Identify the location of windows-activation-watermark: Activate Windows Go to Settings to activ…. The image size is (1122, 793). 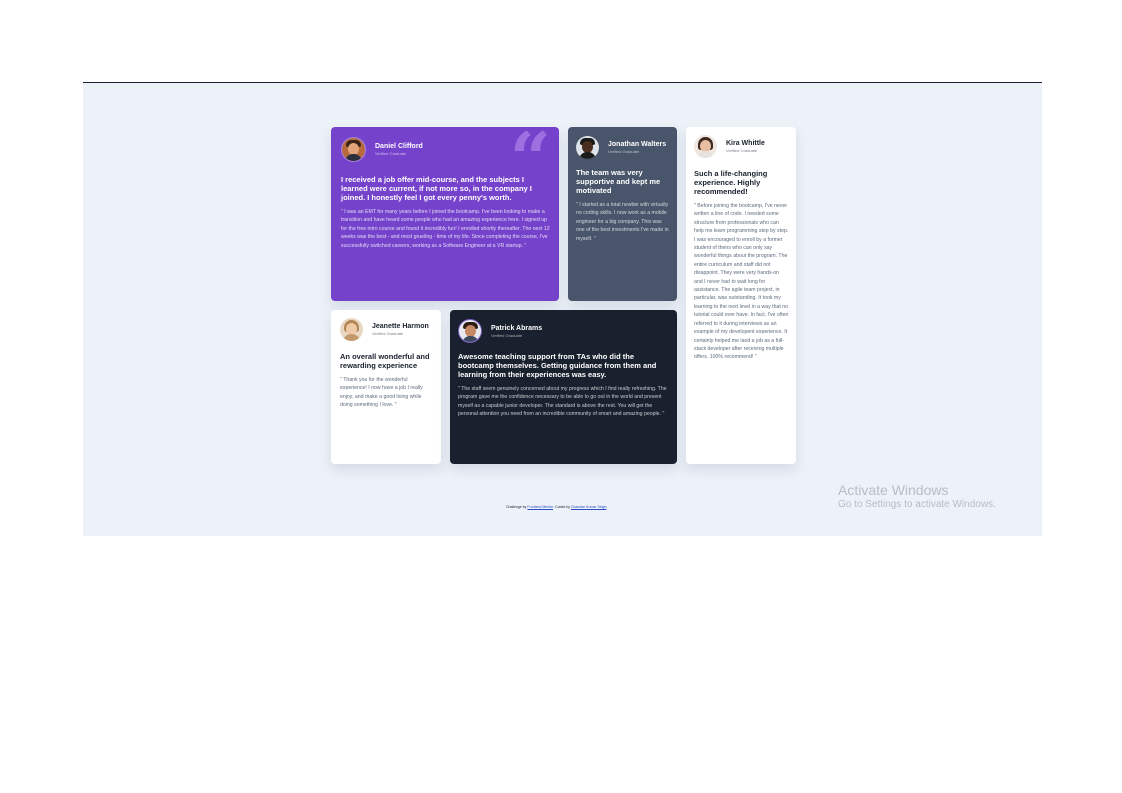
(917, 497).